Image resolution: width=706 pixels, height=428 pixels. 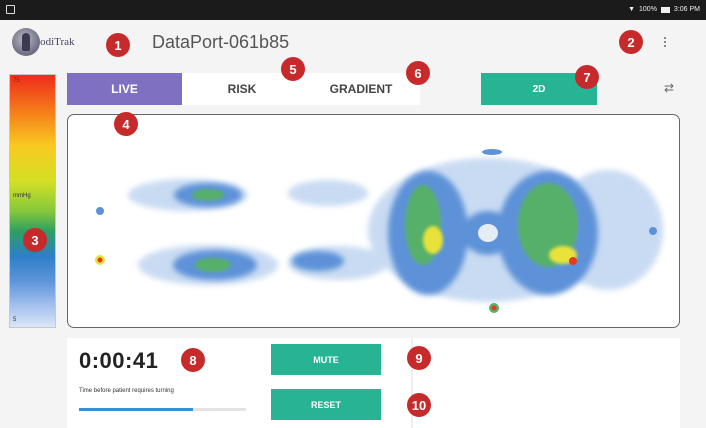 What do you see at coordinates (124, 89) in the screenshot?
I see `tab-live: LIVE` at bounding box center [124, 89].